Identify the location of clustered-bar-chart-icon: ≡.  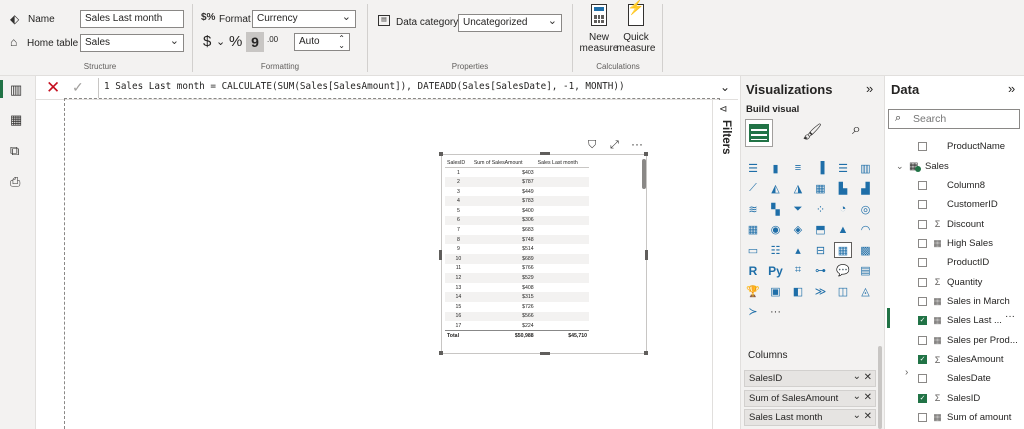
(798, 168).